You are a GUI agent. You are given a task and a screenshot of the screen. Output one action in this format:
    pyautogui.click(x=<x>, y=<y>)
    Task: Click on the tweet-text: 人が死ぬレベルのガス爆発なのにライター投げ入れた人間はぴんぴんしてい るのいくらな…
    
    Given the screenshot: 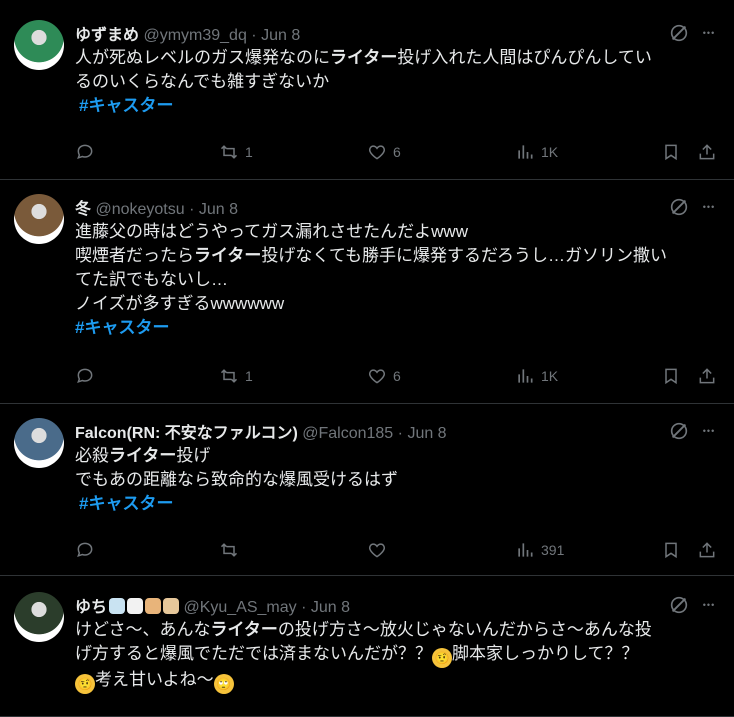 What is the action you would take?
    pyautogui.click(x=395, y=82)
    